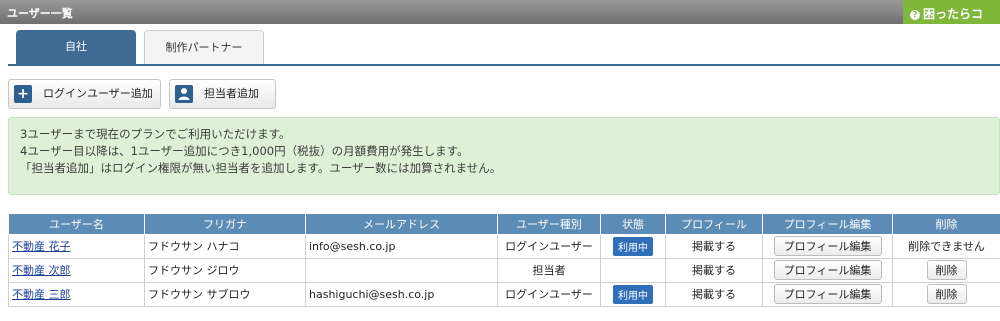  Describe the element at coordinates (225, 246) in the screenshot. I see `kana-cell: フドウサン ハナコ` at that location.